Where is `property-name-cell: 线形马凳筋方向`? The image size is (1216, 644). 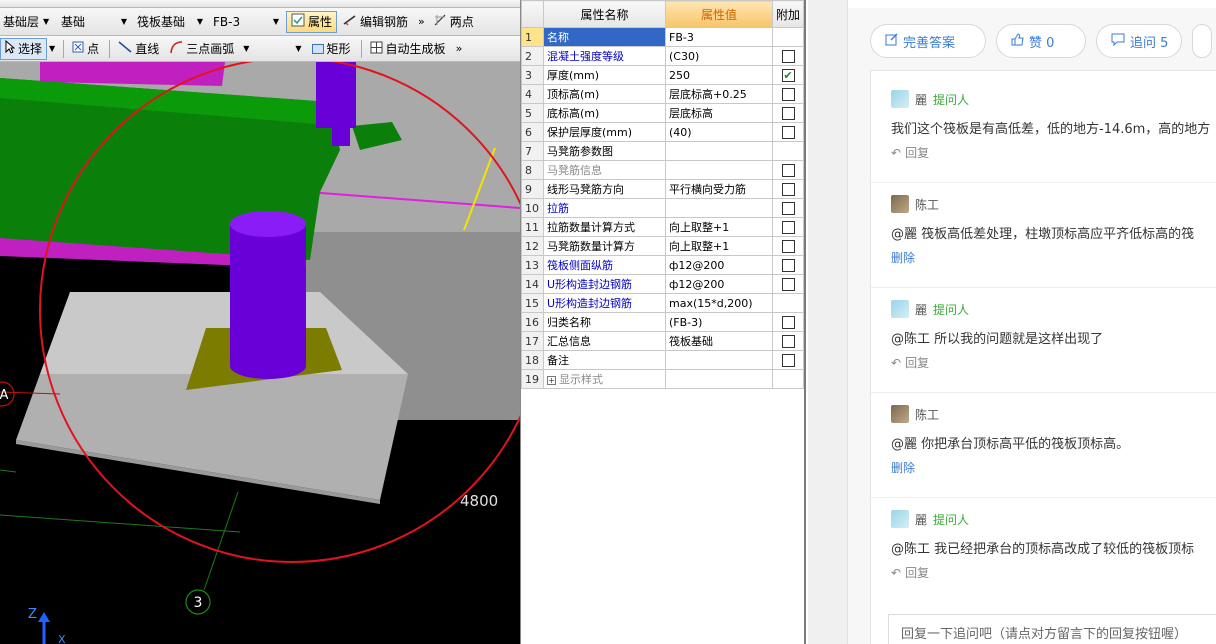 property-name-cell: 线形马凳筋方向 is located at coordinates (604, 189).